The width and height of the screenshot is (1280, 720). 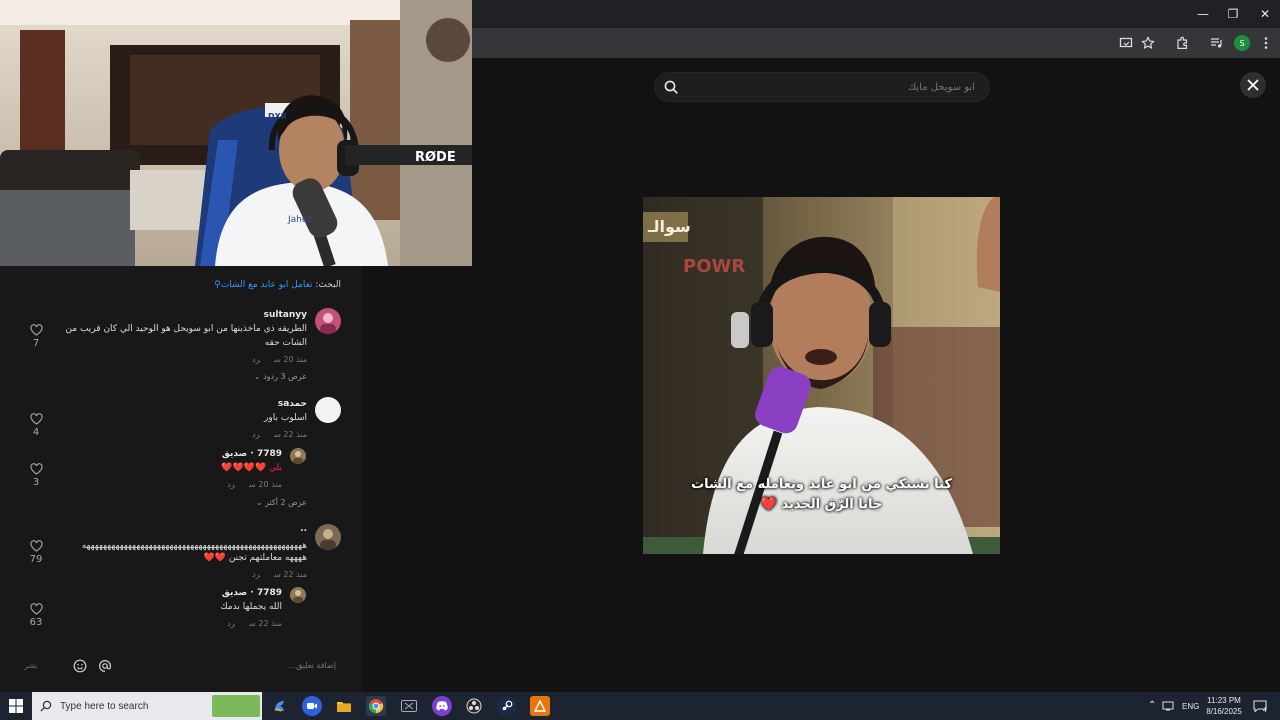 What do you see at coordinates (236, 706) in the screenshot?
I see `search-highlight-image` at bounding box center [236, 706].